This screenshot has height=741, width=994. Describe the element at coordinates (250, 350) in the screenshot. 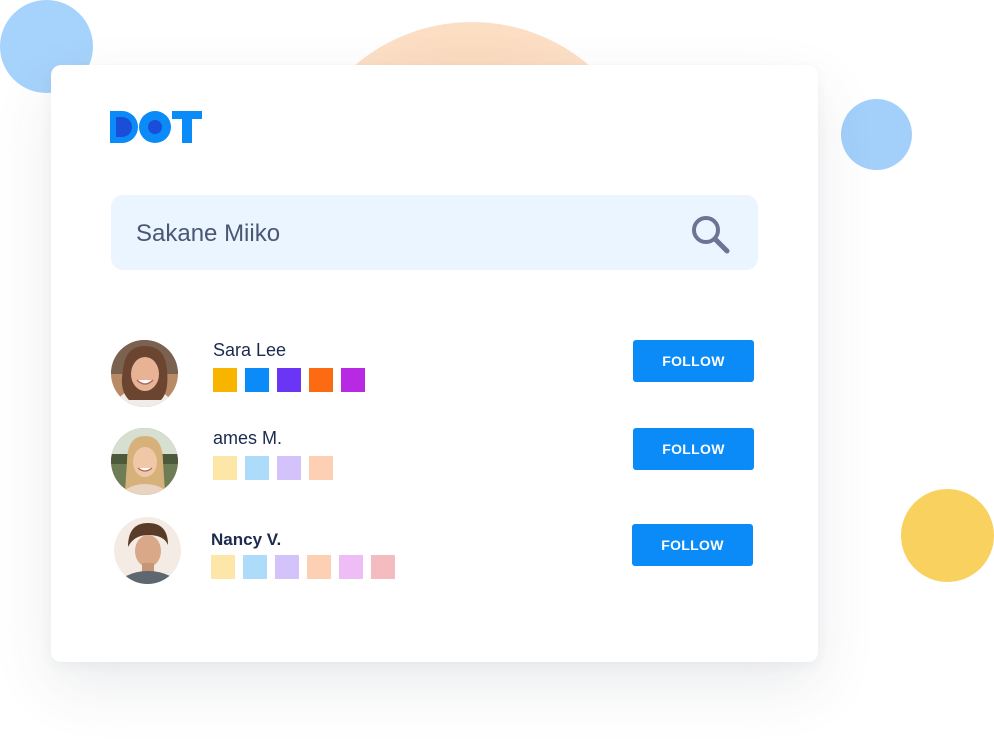

I see `user-name: Sara Lee` at that location.